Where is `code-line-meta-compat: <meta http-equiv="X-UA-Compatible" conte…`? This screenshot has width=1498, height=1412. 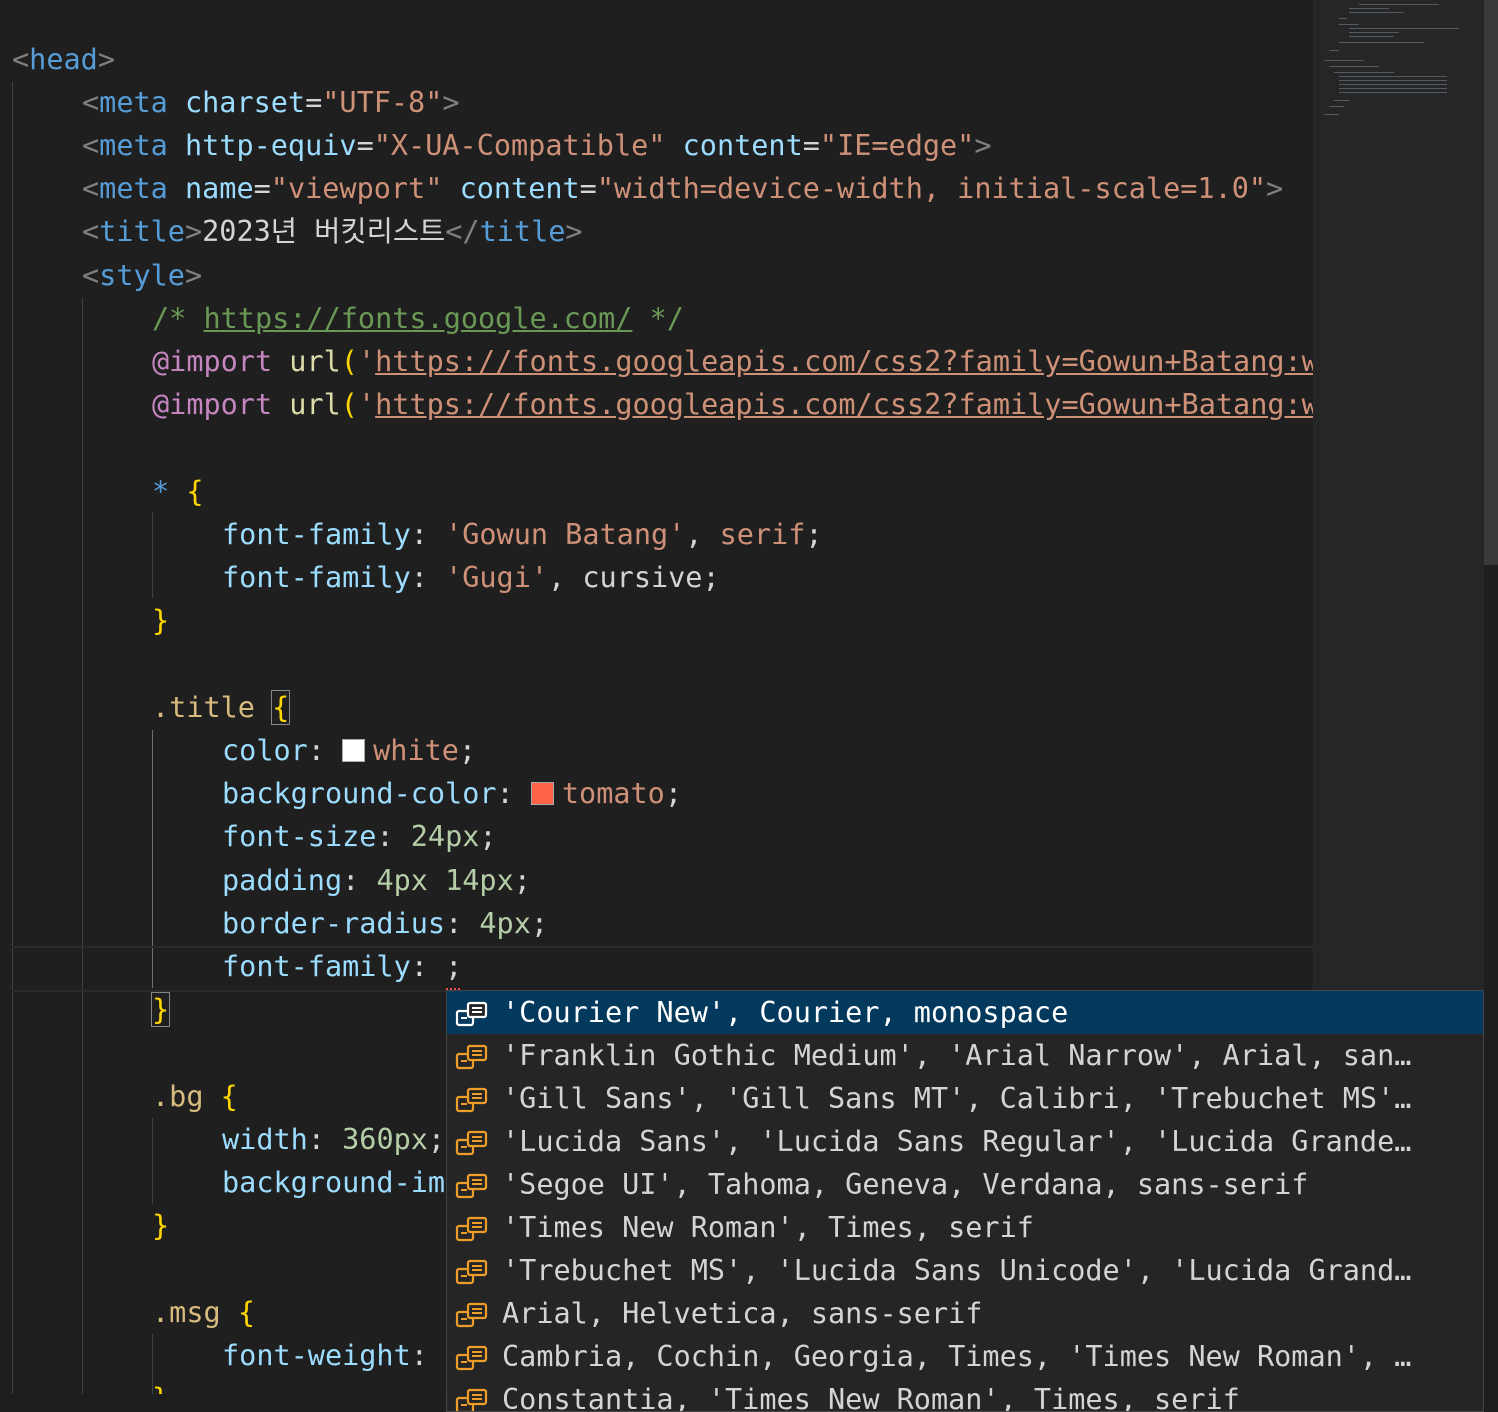 code-line-meta-compat: <meta http-equiv="X-UA-Compatible" conte… is located at coordinates (537, 145).